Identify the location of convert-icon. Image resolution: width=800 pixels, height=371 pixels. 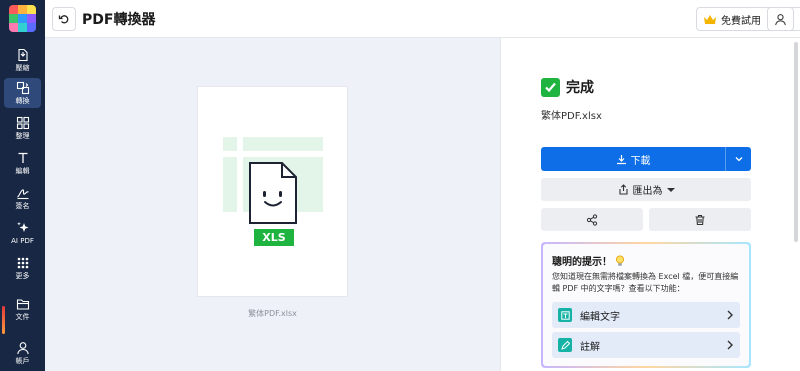
(22, 87).